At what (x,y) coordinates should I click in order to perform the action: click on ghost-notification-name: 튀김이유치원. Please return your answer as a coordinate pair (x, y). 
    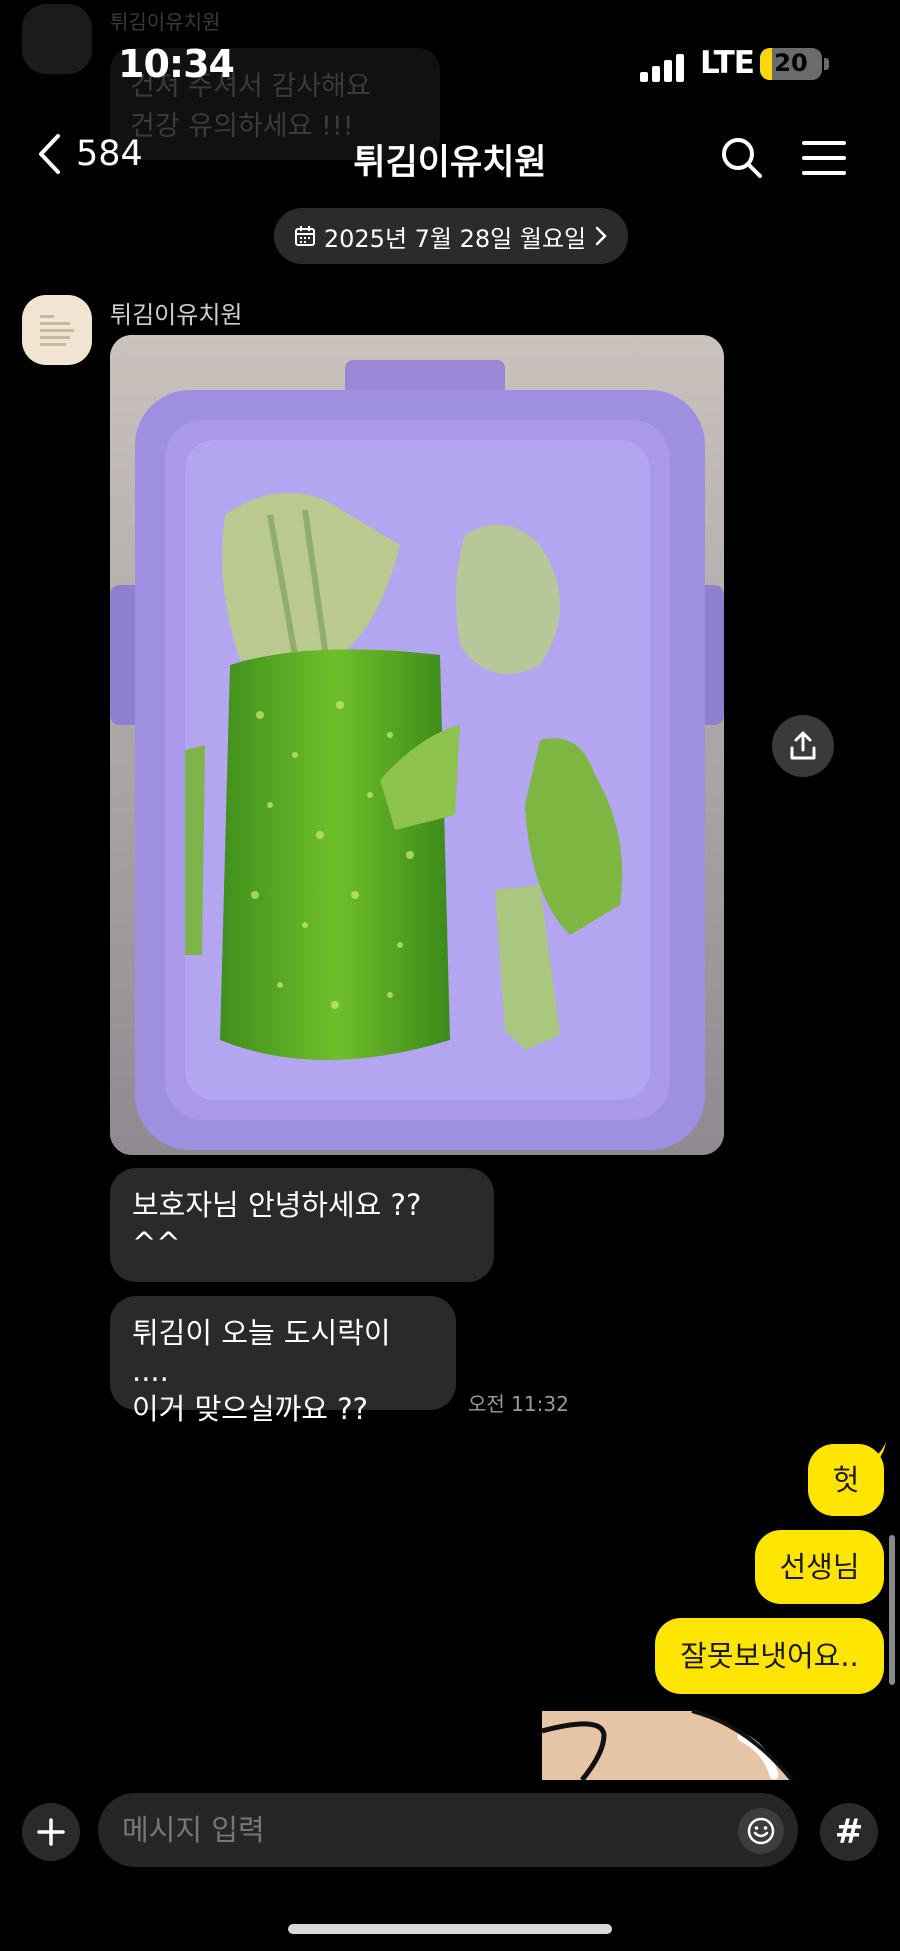
    Looking at the image, I should click on (165, 22).